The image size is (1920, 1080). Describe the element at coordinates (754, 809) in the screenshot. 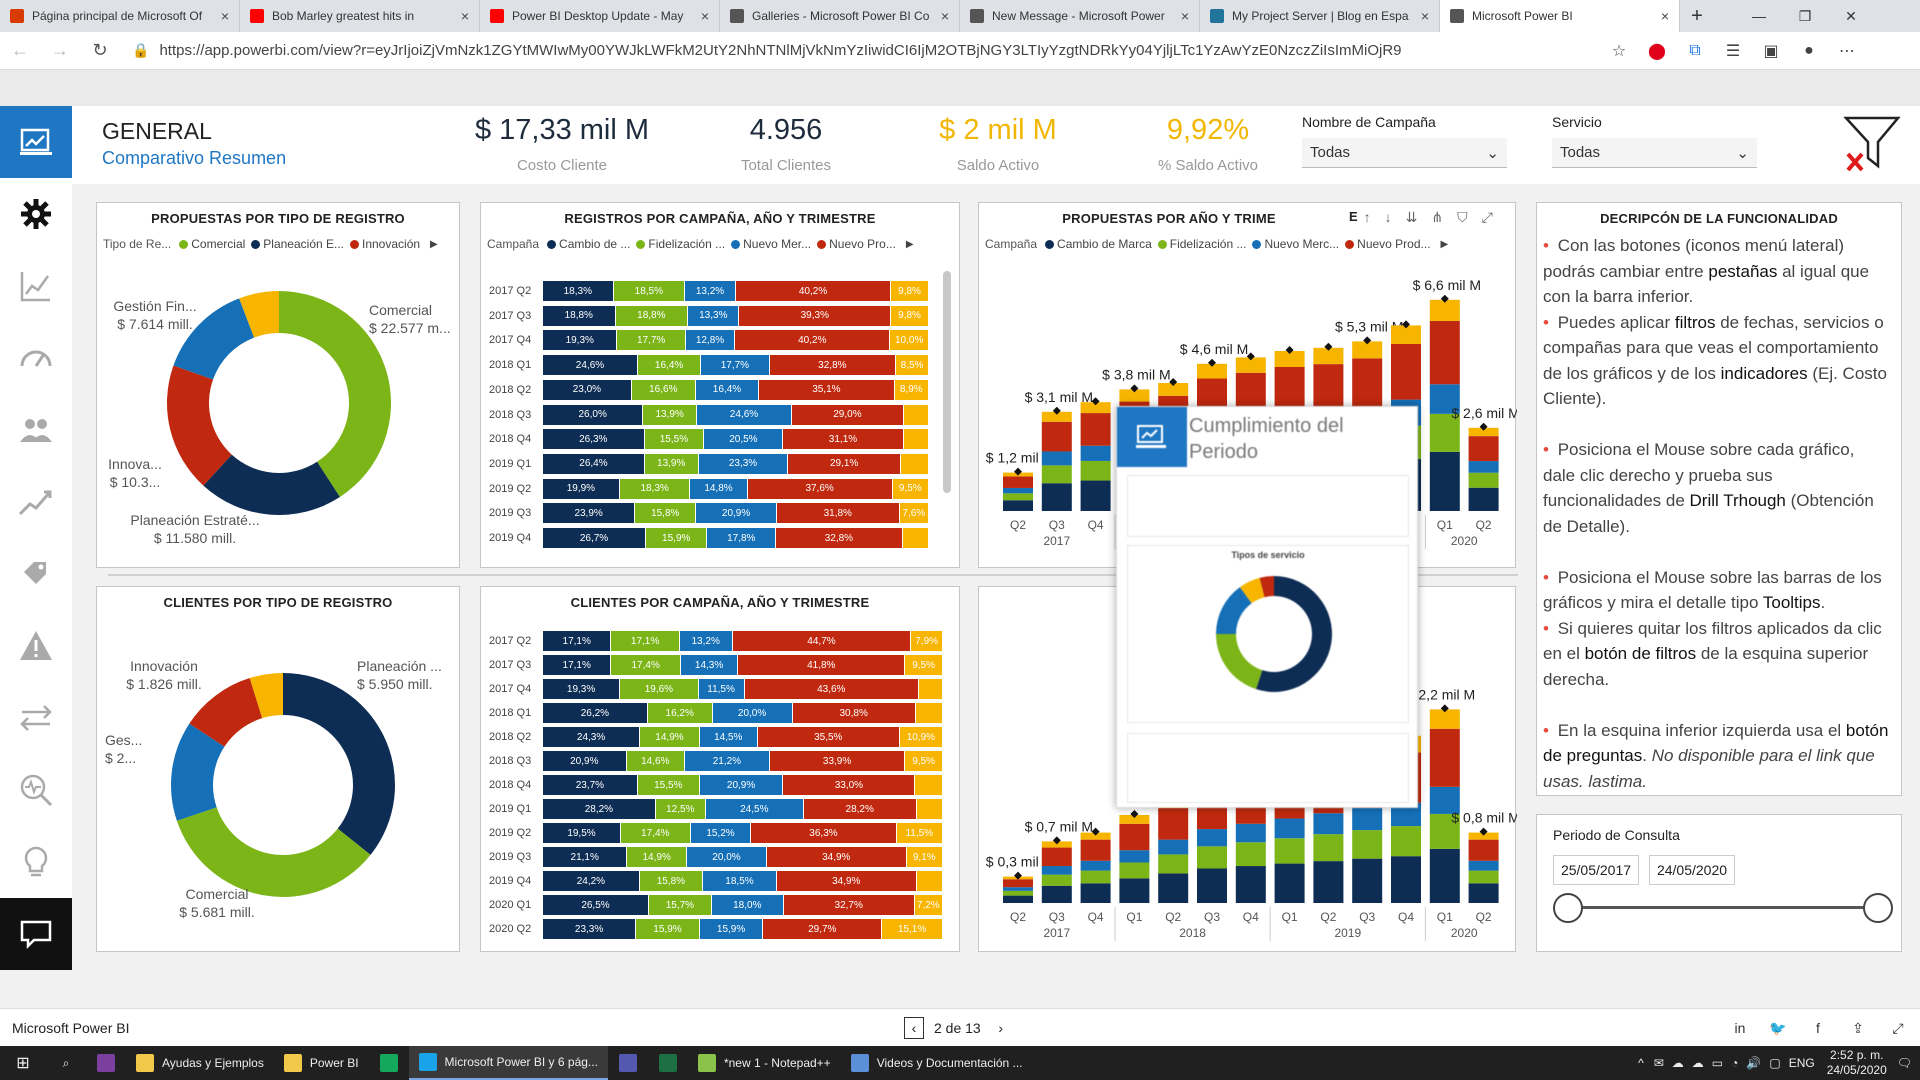

I see `bar-segment: 24,5%` at that location.